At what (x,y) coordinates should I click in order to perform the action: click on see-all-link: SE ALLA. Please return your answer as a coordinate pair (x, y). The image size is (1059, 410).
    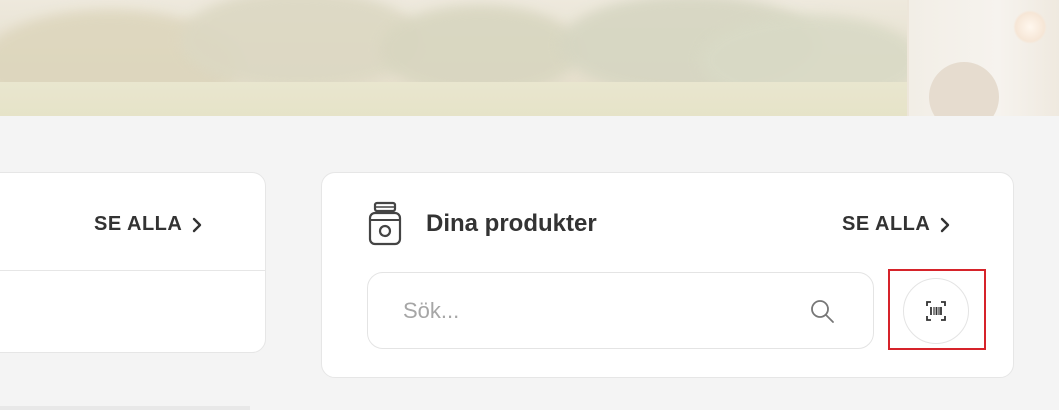
    Looking at the image, I should click on (150, 224).